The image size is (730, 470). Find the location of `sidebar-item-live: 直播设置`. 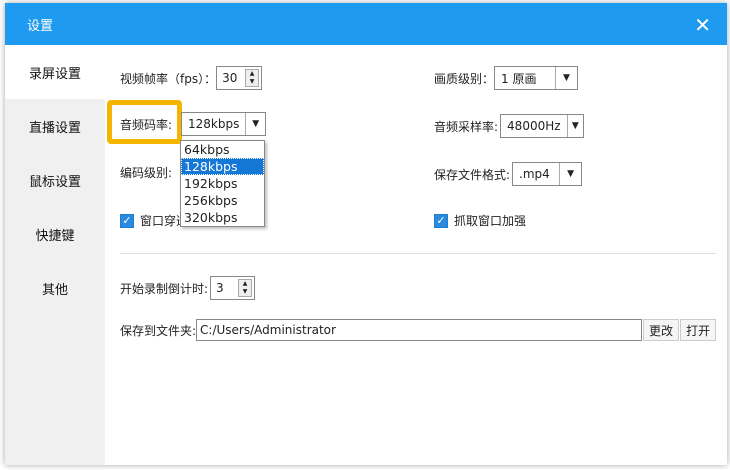

sidebar-item-live: 直播设置 is located at coordinates (55, 126).